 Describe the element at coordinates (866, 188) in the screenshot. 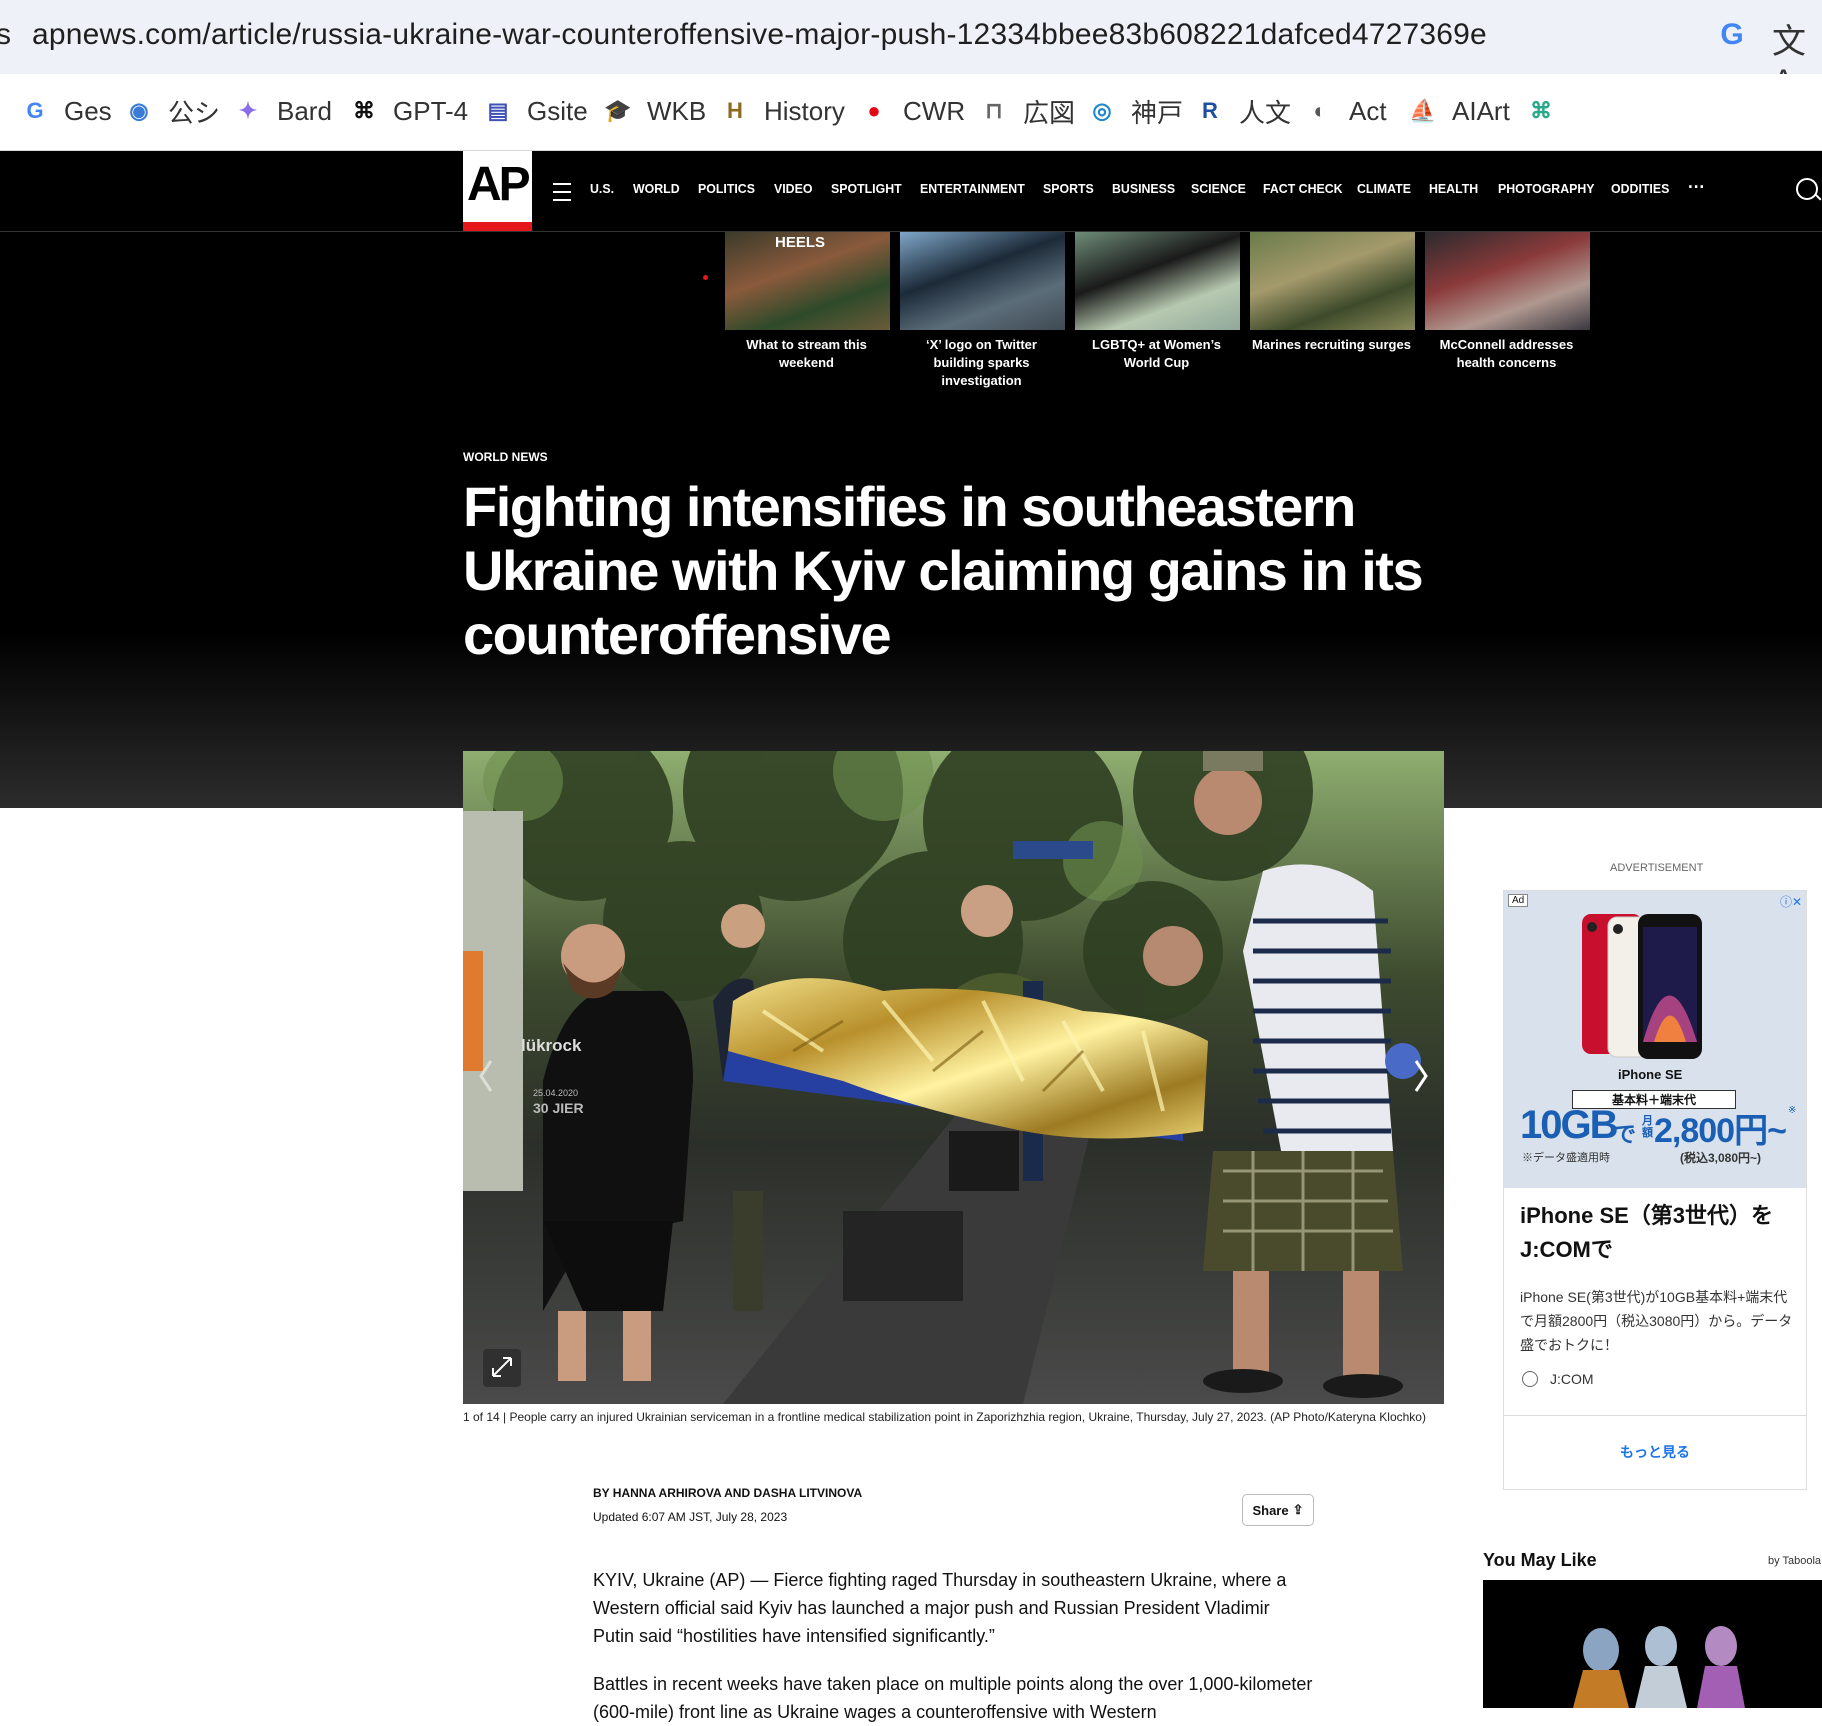

I see `nav-item-spotlight: SPOTLIGHT` at that location.